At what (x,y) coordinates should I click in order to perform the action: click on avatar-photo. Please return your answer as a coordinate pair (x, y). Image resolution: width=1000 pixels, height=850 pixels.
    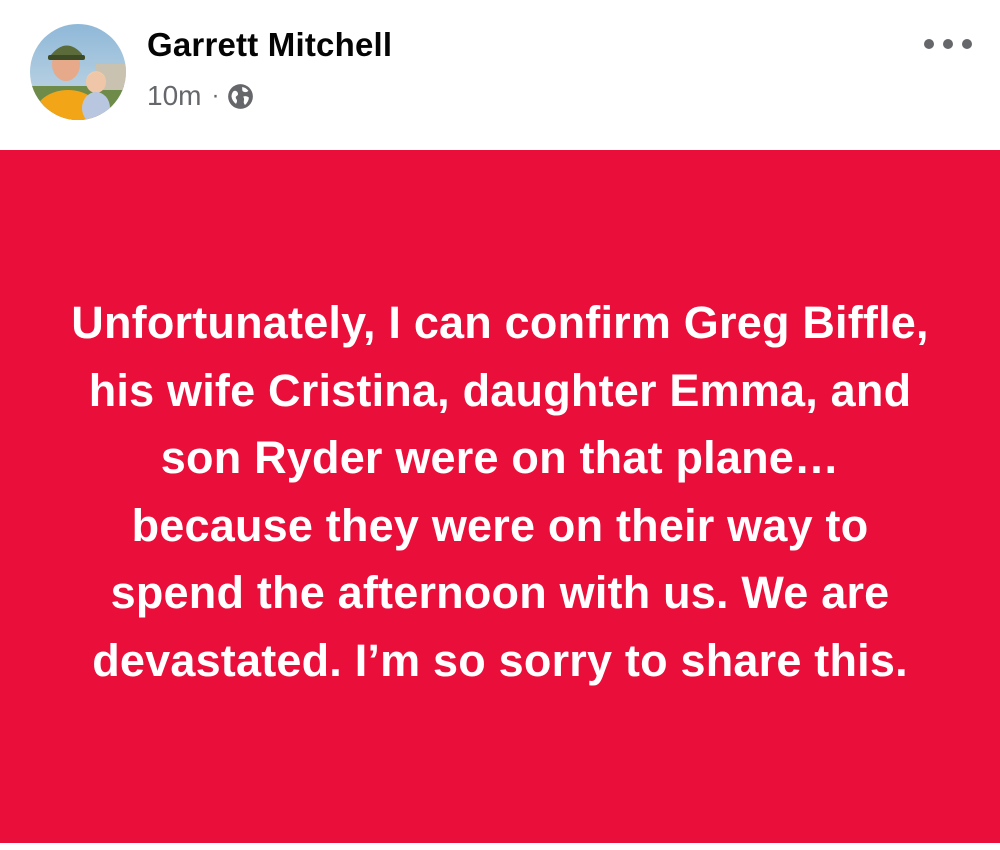
    Looking at the image, I should click on (78, 72).